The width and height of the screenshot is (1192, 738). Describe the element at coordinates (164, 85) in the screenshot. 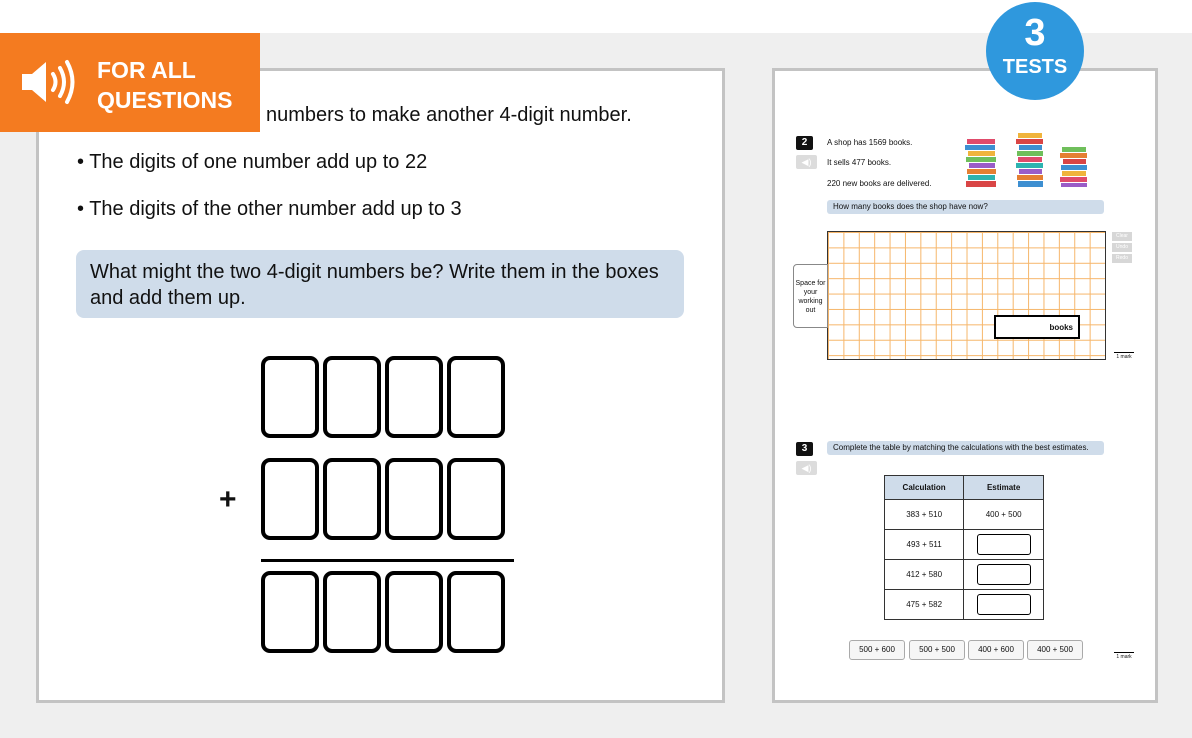

I see `banner-label: FOR ALL QUESTIONS` at that location.